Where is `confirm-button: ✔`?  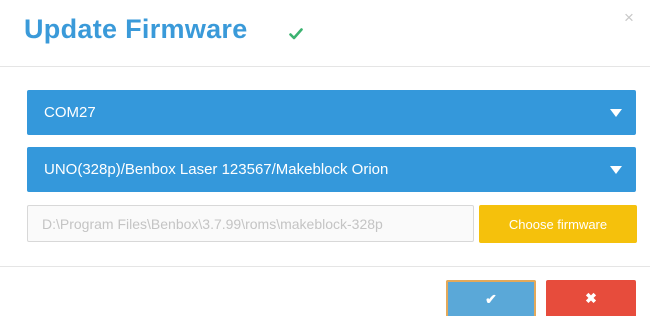
confirm-button: ✔ is located at coordinates (491, 298).